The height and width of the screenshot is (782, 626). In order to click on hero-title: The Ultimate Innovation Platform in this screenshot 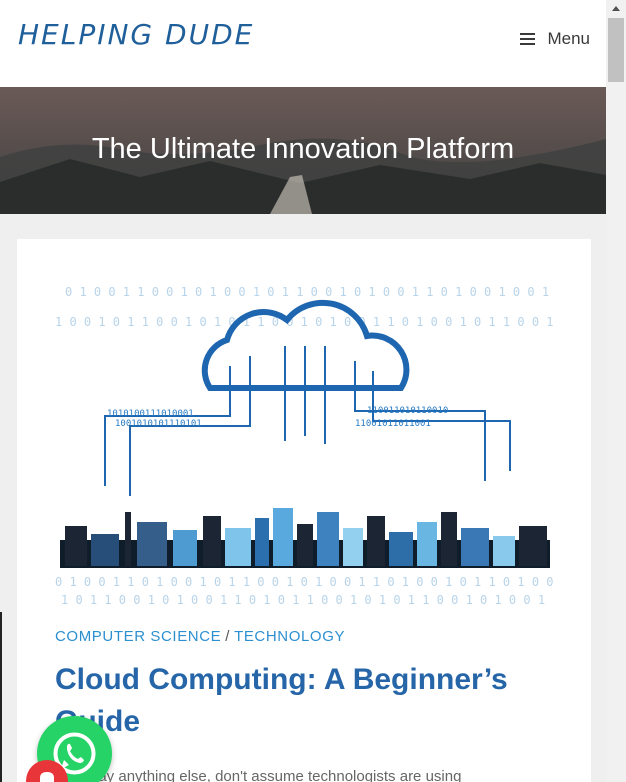, I will do `click(303, 149)`.